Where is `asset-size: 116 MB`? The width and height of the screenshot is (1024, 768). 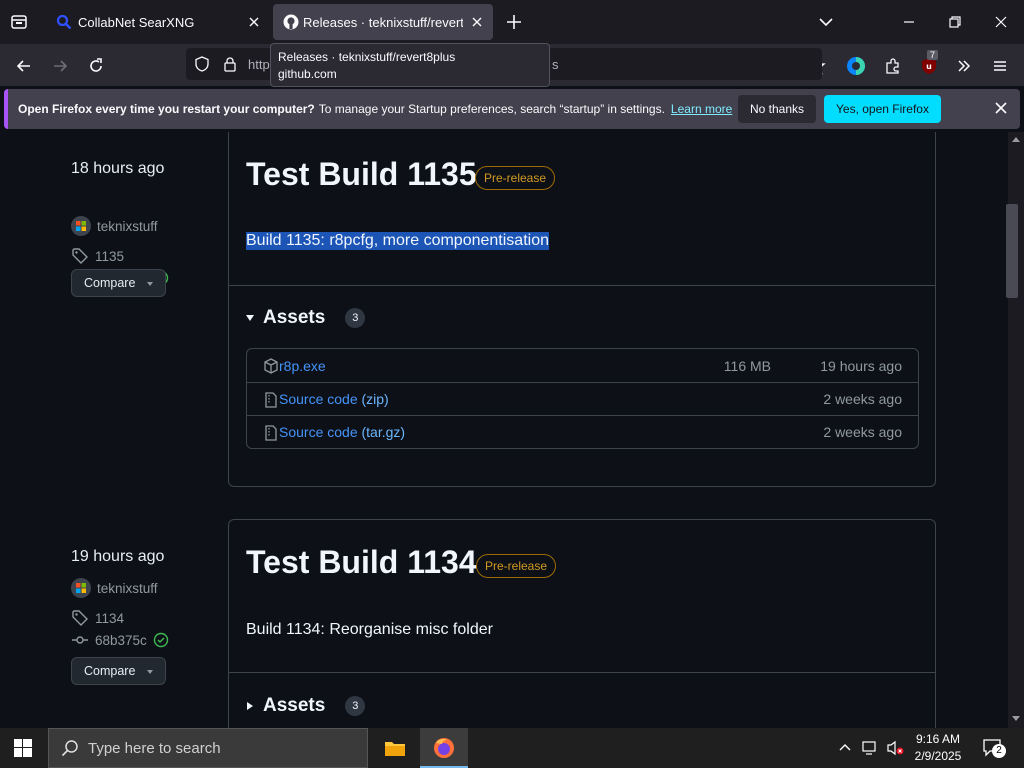
asset-size: 116 MB is located at coordinates (747, 365).